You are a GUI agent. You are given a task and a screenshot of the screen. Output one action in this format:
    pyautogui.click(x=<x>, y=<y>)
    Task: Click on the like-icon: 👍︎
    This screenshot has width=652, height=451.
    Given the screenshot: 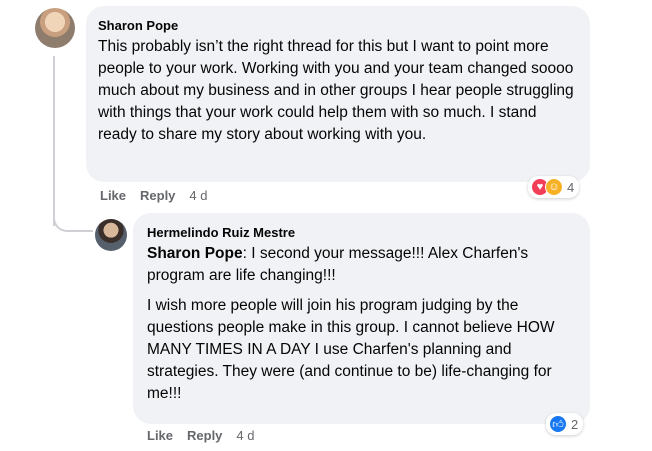 What is the action you would take?
    pyautogui.click(x=558, y=424)
    